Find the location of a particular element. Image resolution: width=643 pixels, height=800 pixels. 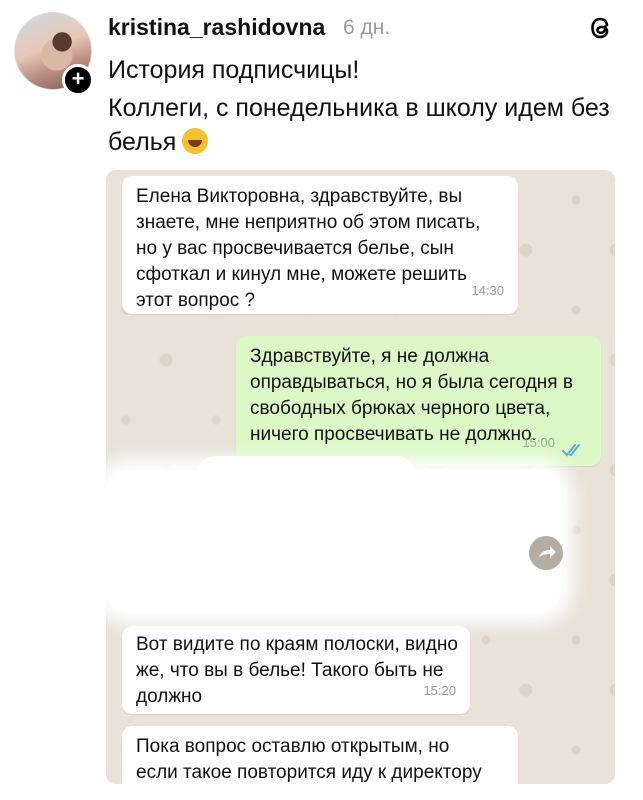

forward-arrow-icon is located at coordinates (547, 552).